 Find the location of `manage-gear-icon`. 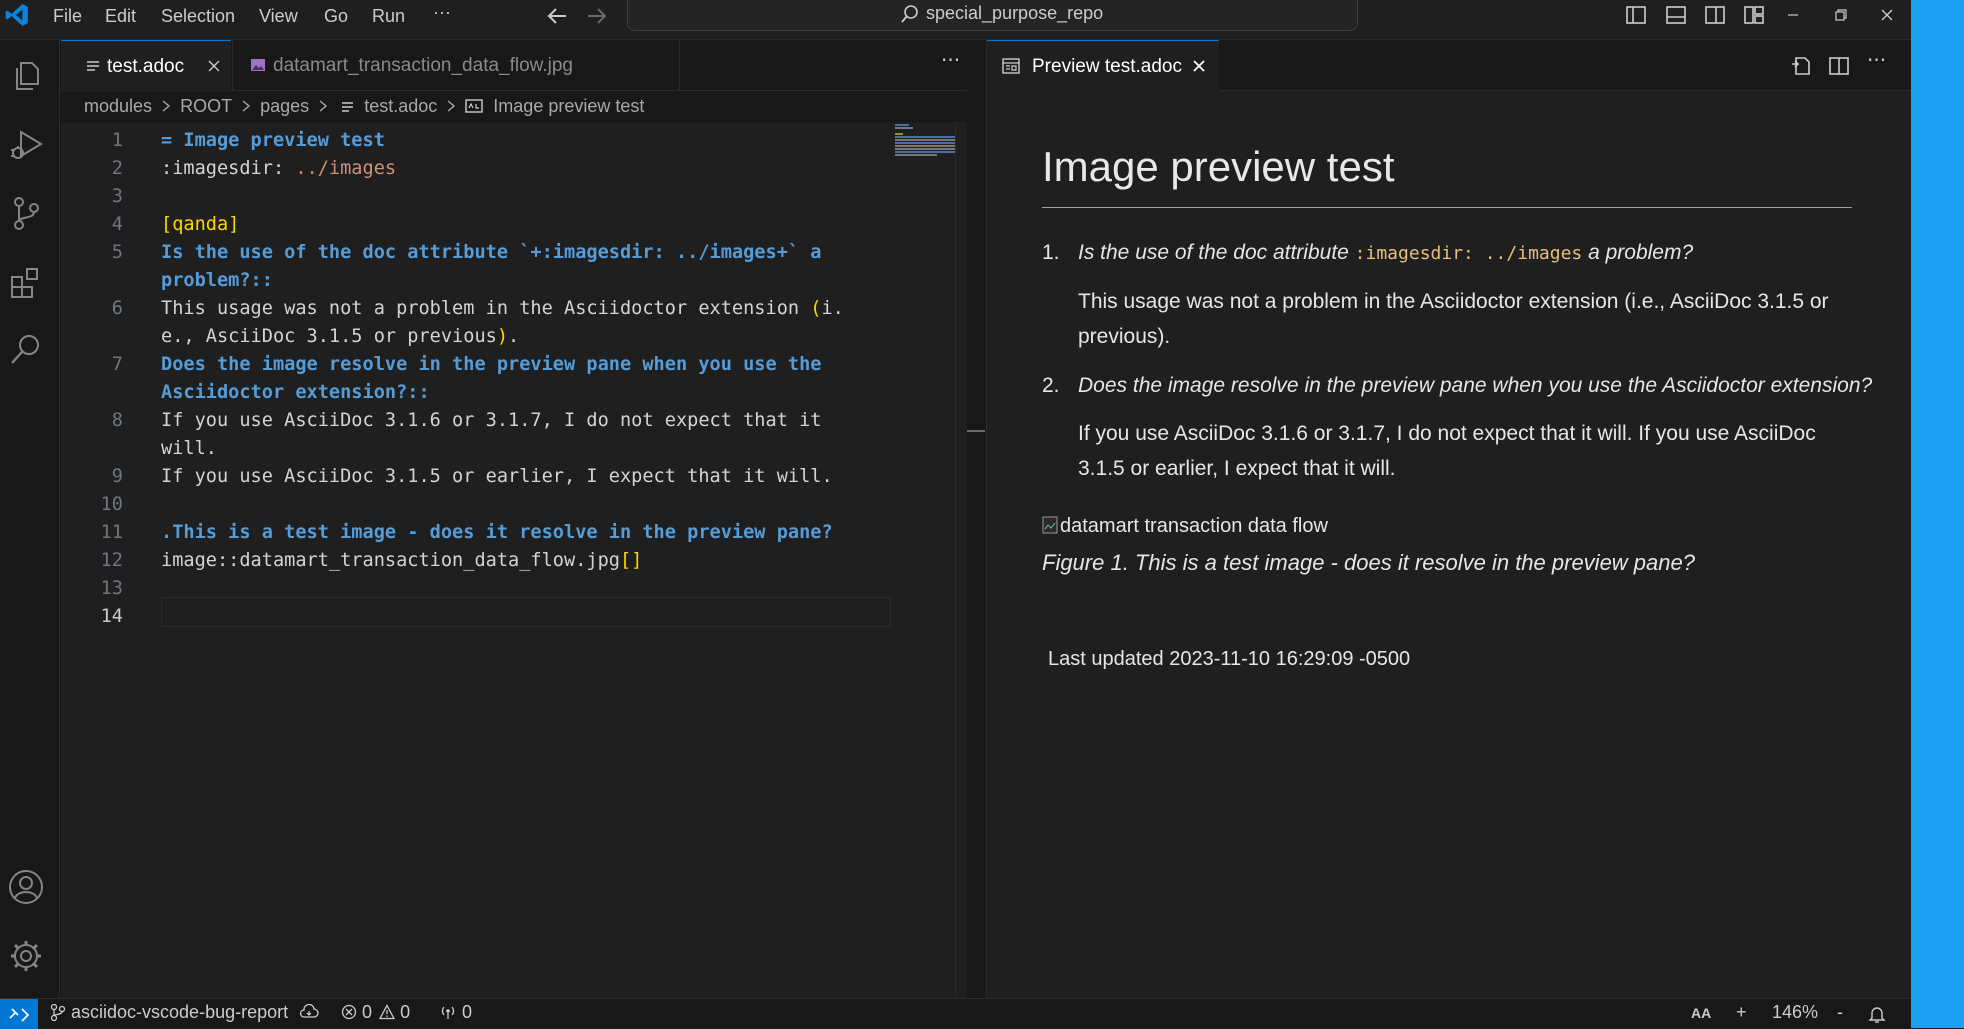

manage-gear-icon is located at coordinates (26, 956).